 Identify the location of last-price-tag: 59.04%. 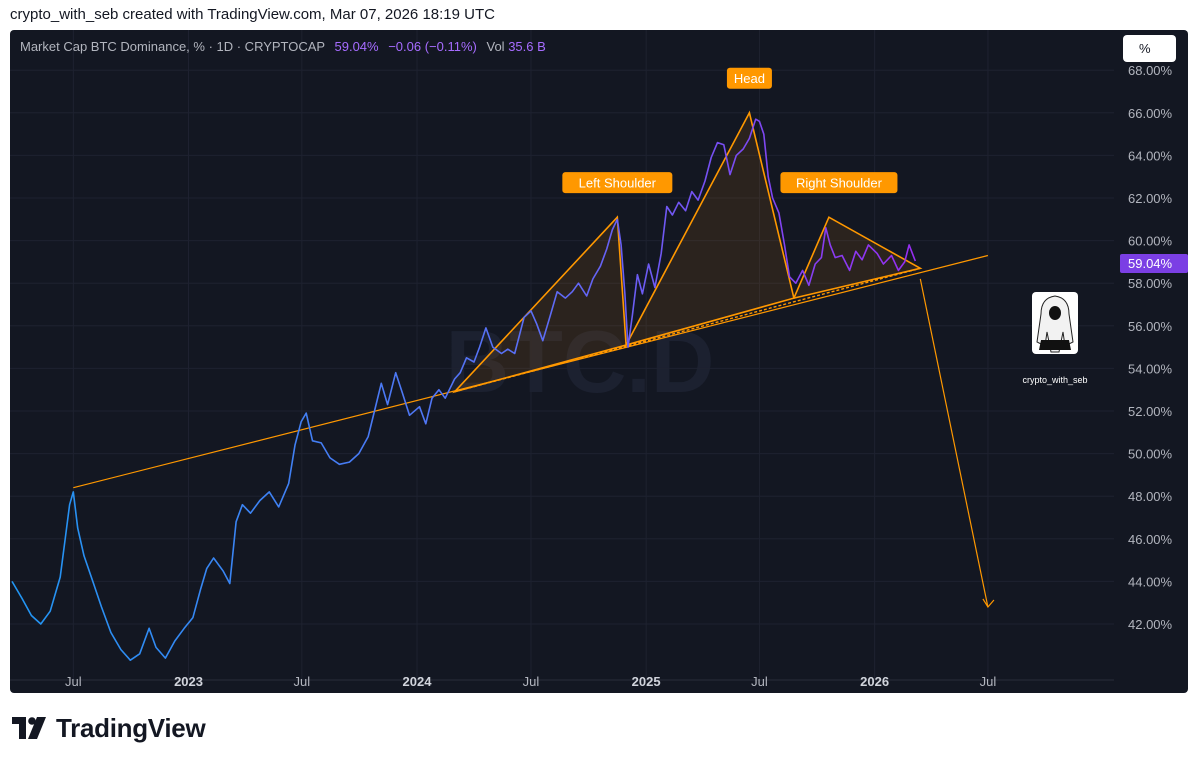
(1154, 263).